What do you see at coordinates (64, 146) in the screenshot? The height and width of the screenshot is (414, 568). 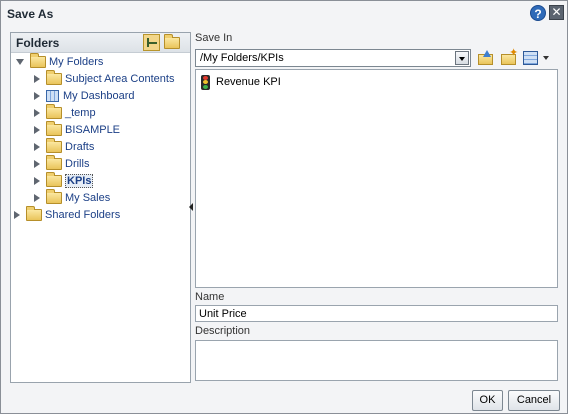 I see `tree-item-drafts: Drafts` at bounding box center [64, 146].